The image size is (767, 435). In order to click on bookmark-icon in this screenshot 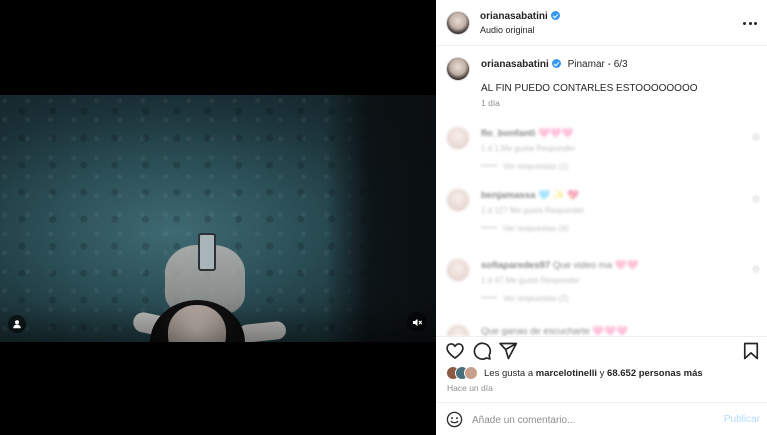, I will do `click(751, 351)`.